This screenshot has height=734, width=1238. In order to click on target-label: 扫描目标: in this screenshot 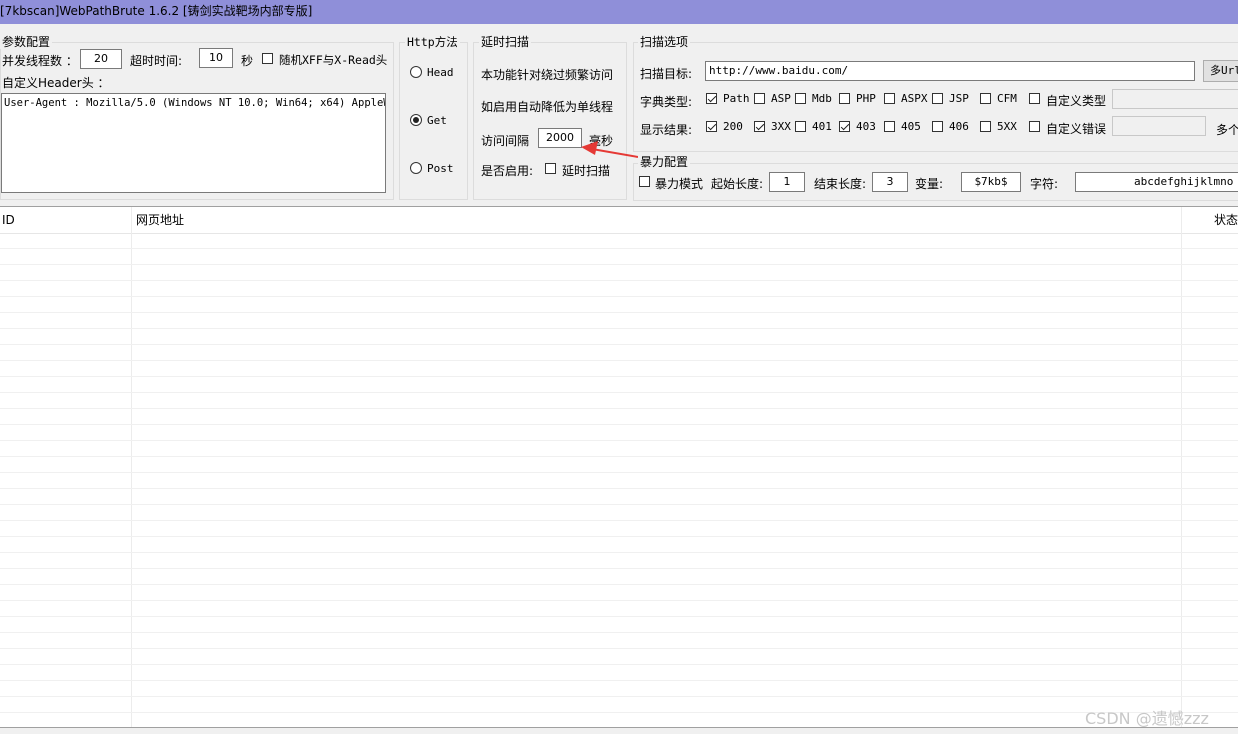, I will do `click(666, 74)`.